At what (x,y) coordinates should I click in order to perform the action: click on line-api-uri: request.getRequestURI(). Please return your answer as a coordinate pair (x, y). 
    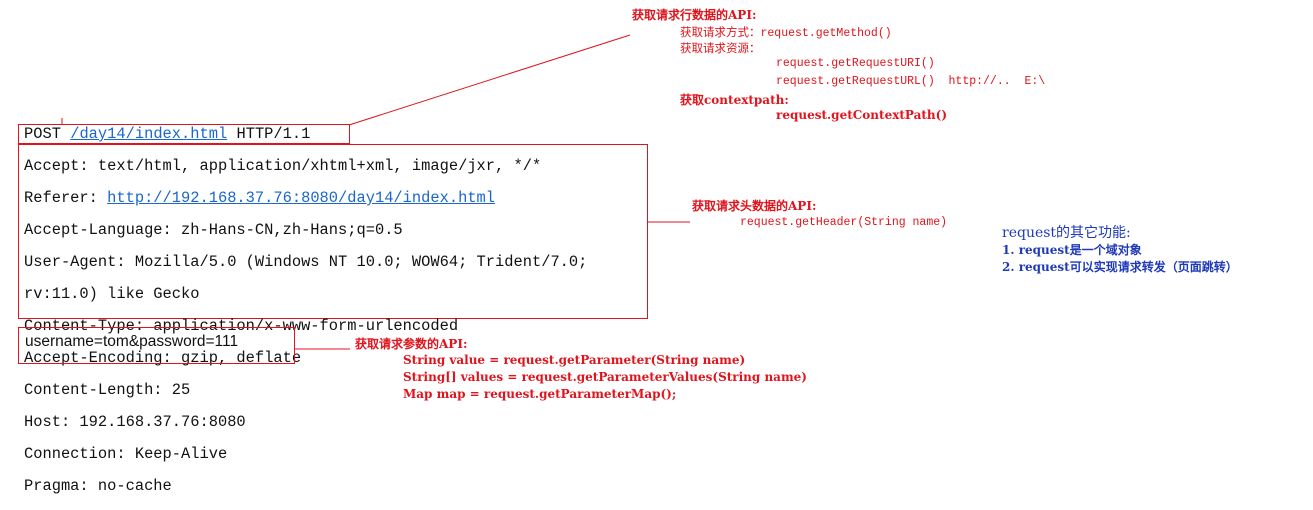
    Looking at the image, I should click on (855, 63).